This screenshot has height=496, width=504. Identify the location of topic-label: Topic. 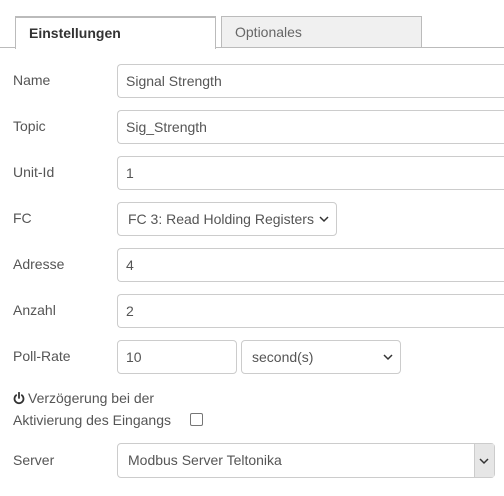
(29, 126).